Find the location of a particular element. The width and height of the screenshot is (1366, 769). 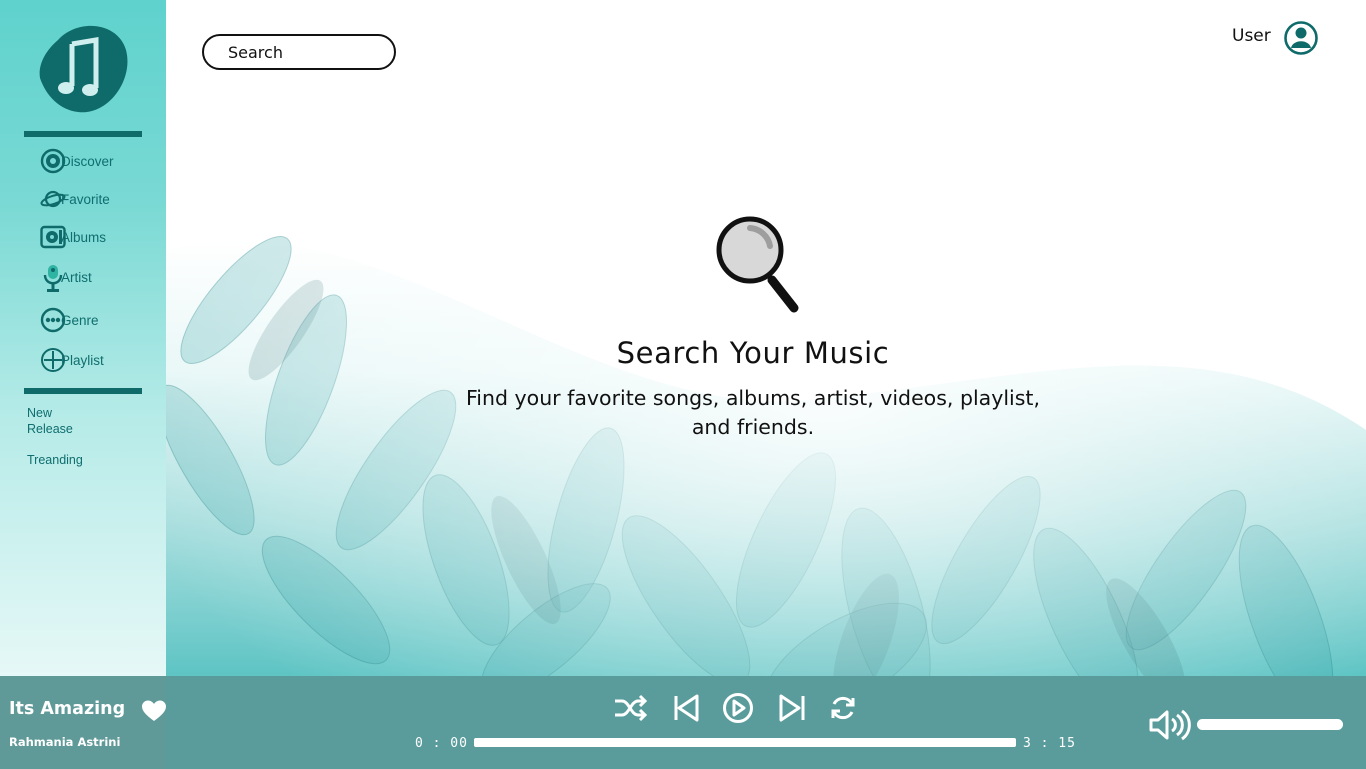

sidebar-item-label: Discover is located at coordinates (87, 161).